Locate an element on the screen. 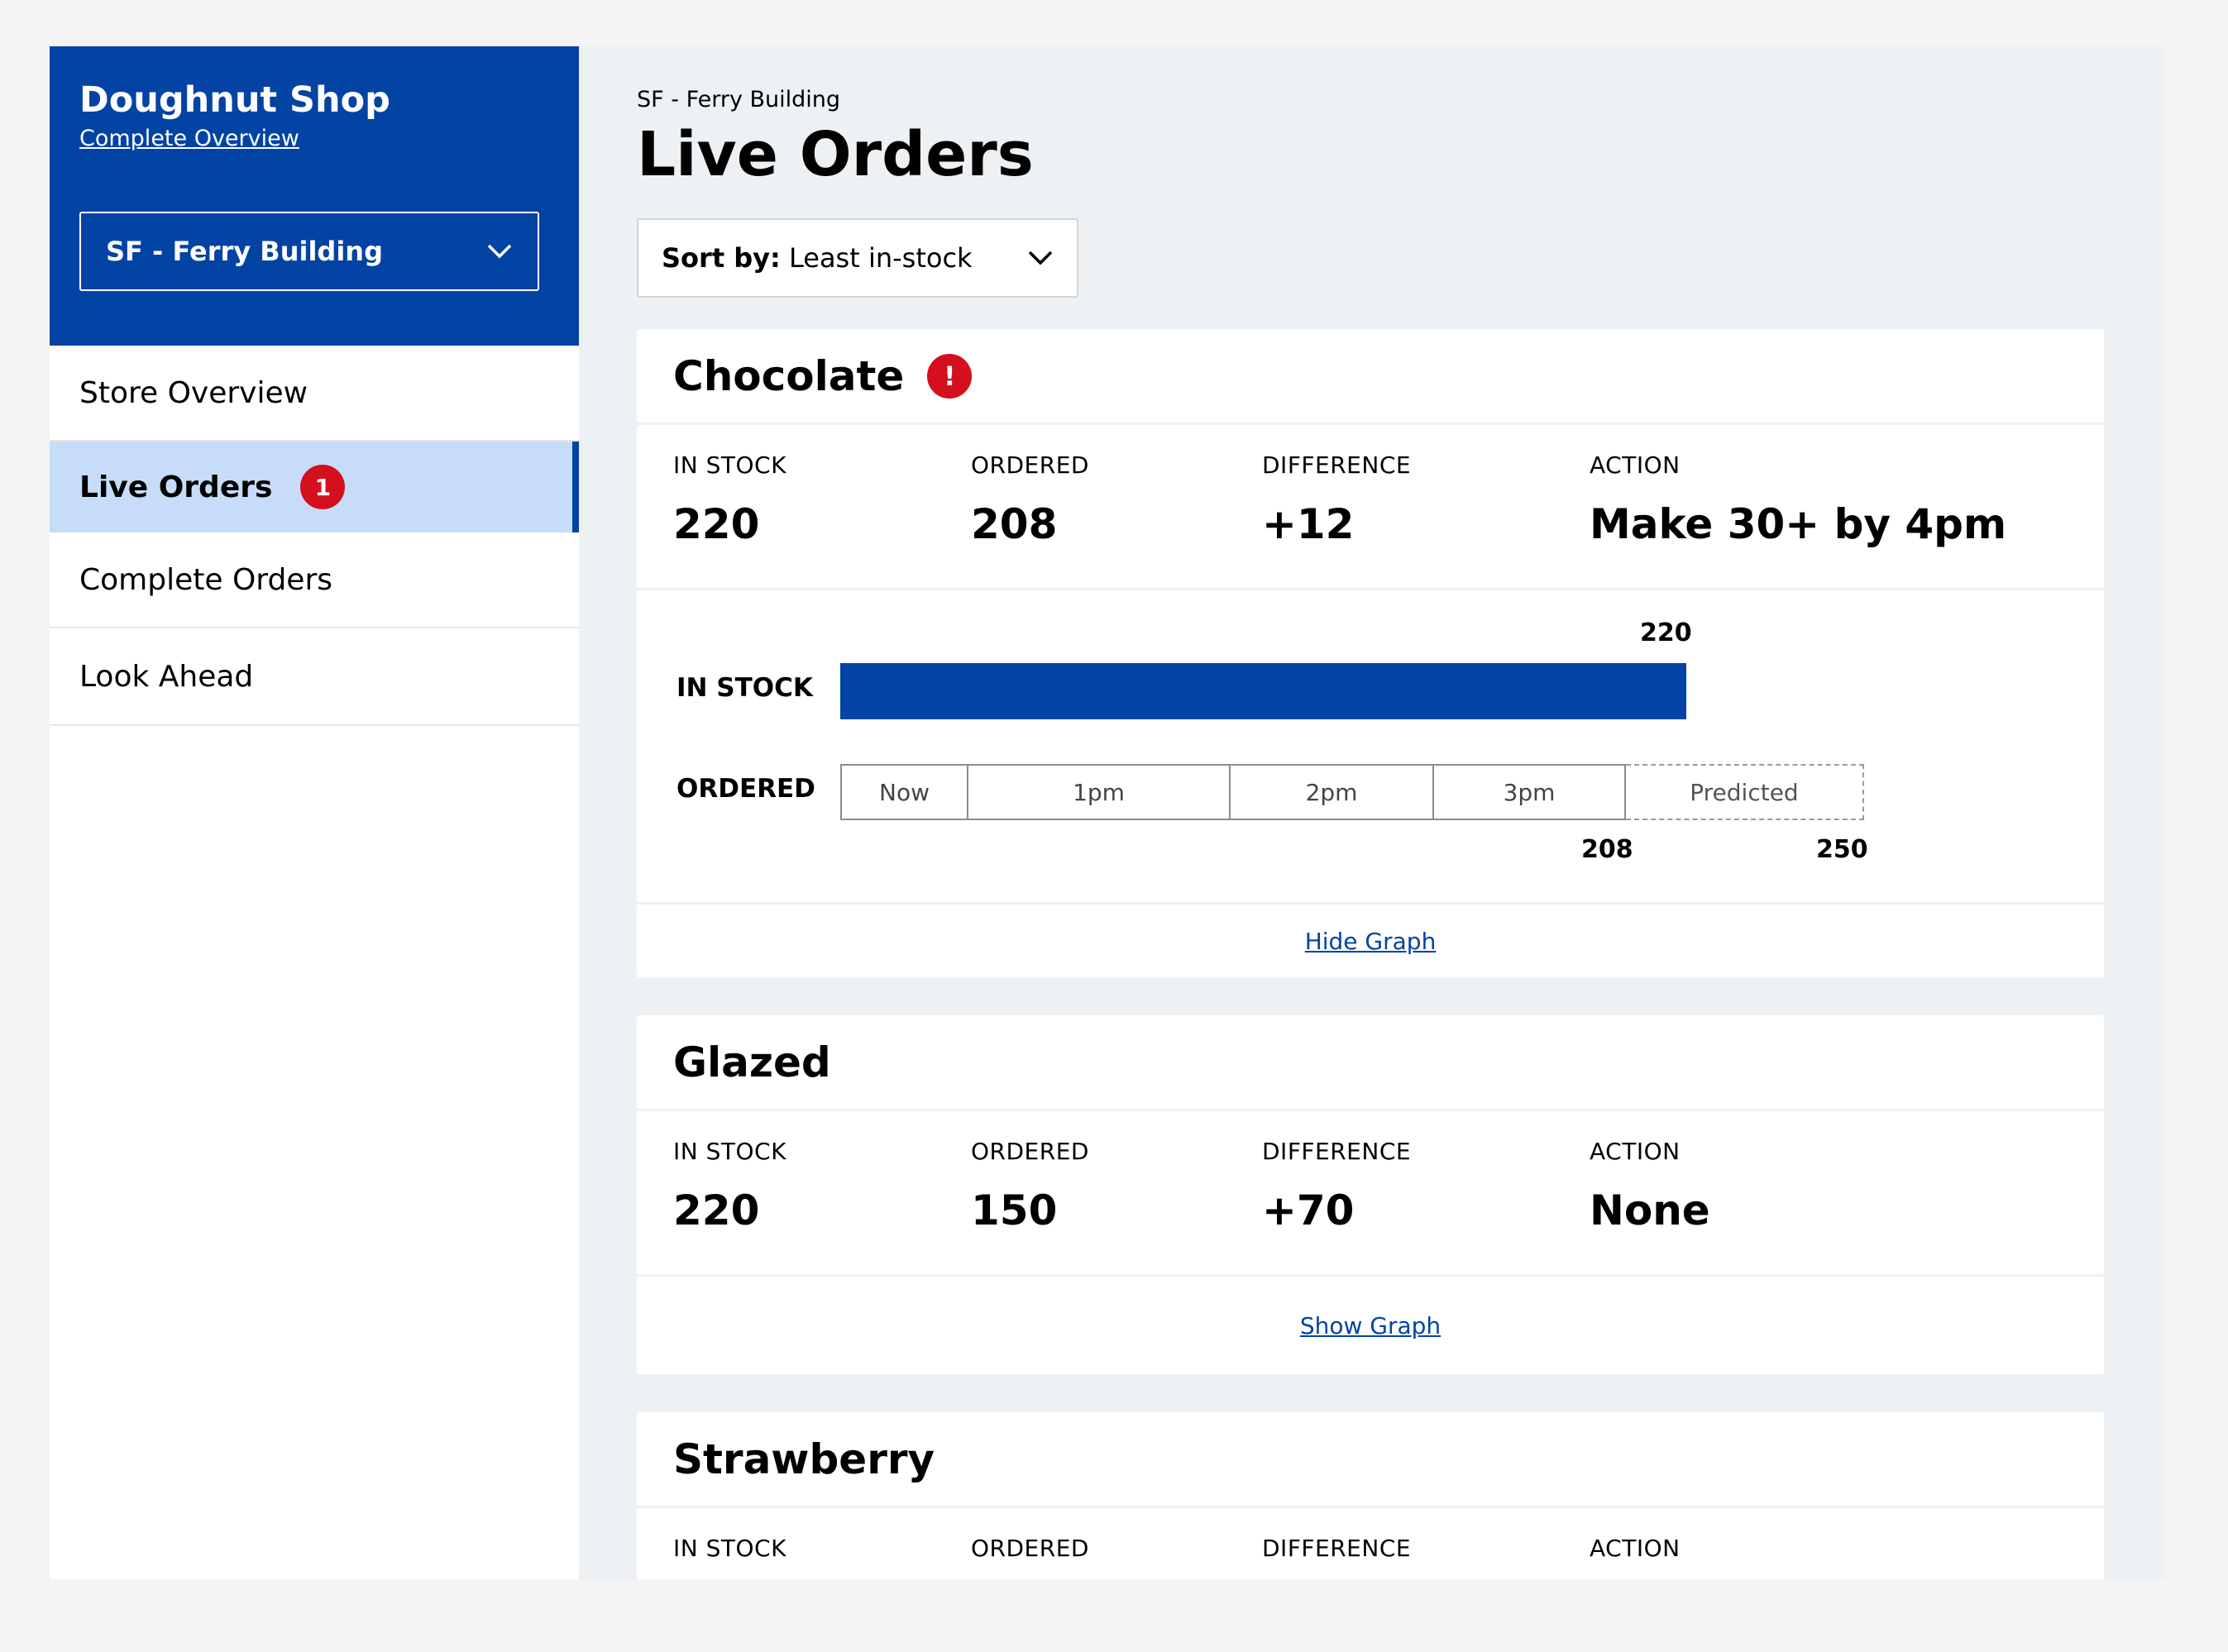 The image size is (2228, 1652). nav-item-store-overview: Store Overview is located at coordinates (314, 394).